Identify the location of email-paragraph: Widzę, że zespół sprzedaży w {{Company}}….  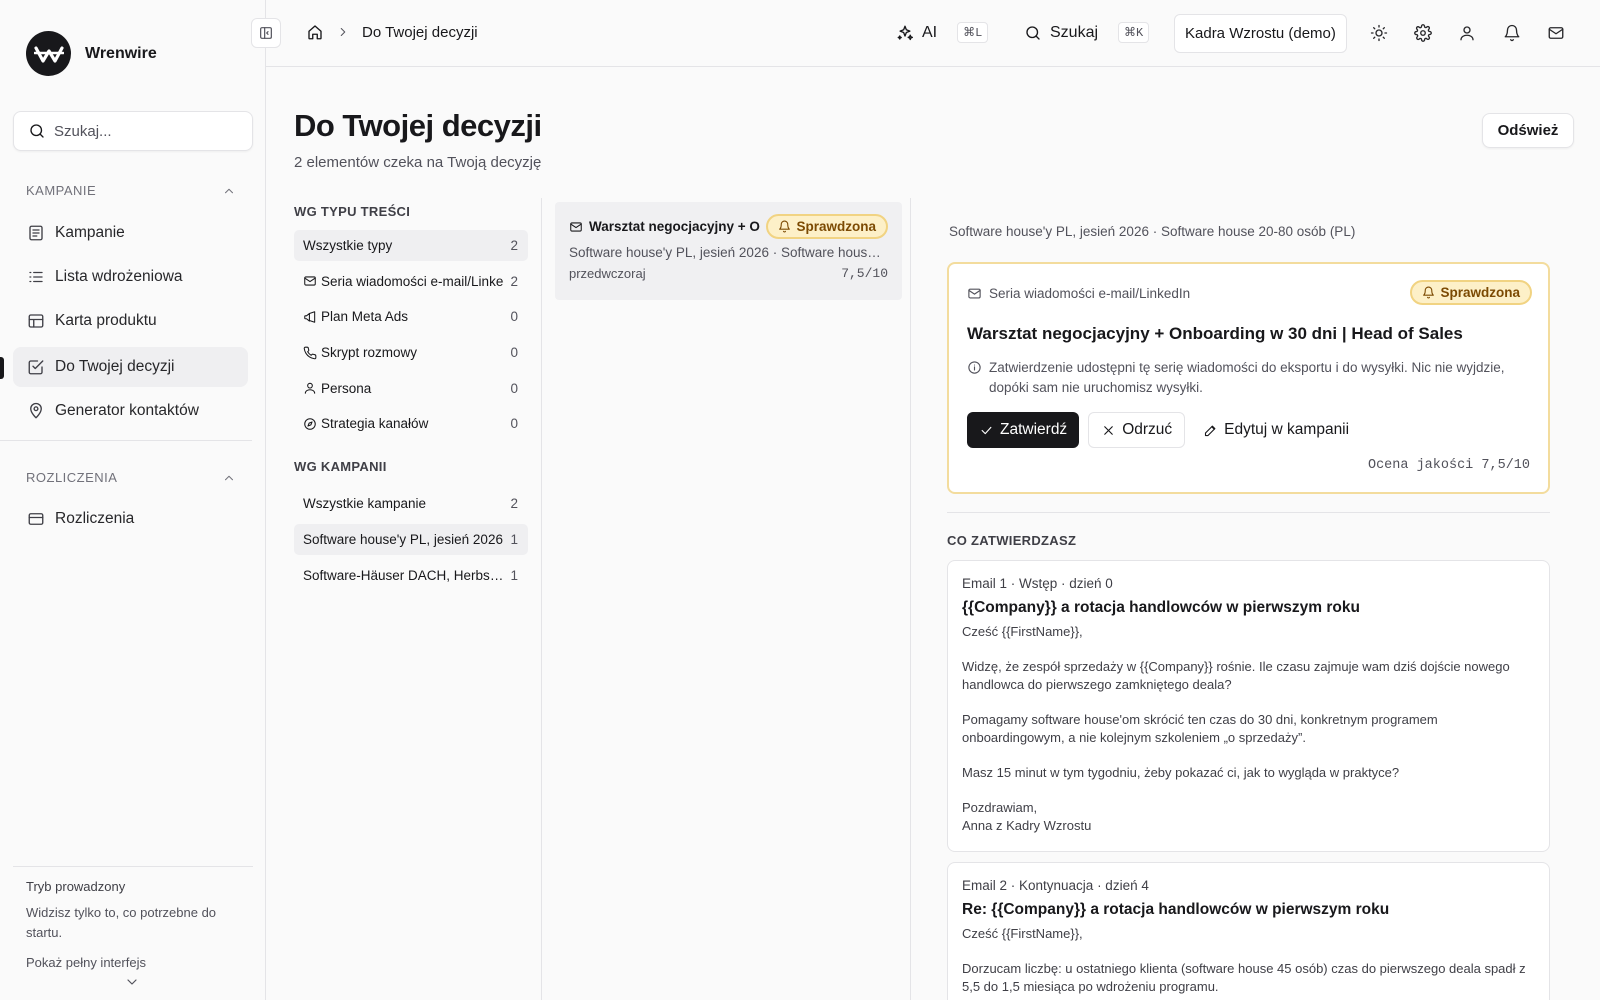
(1236, 675).